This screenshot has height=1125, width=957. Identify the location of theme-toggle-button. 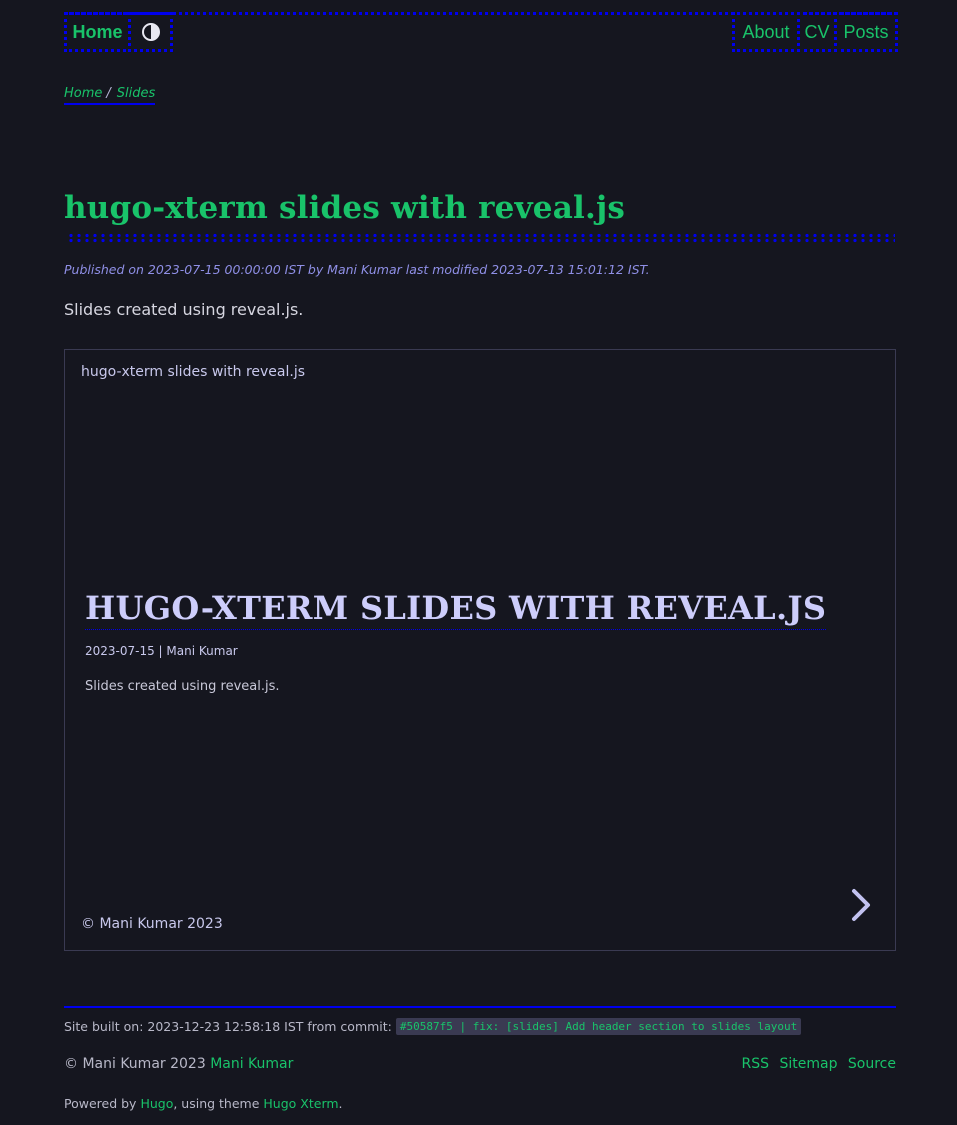
(150, 32).